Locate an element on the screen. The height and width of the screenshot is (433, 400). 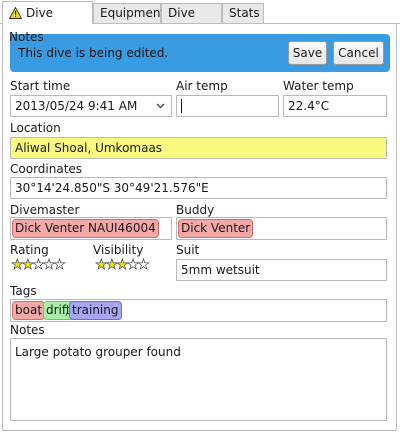
water-temp-value: 22.4°C is located at coordinates (309, 106).